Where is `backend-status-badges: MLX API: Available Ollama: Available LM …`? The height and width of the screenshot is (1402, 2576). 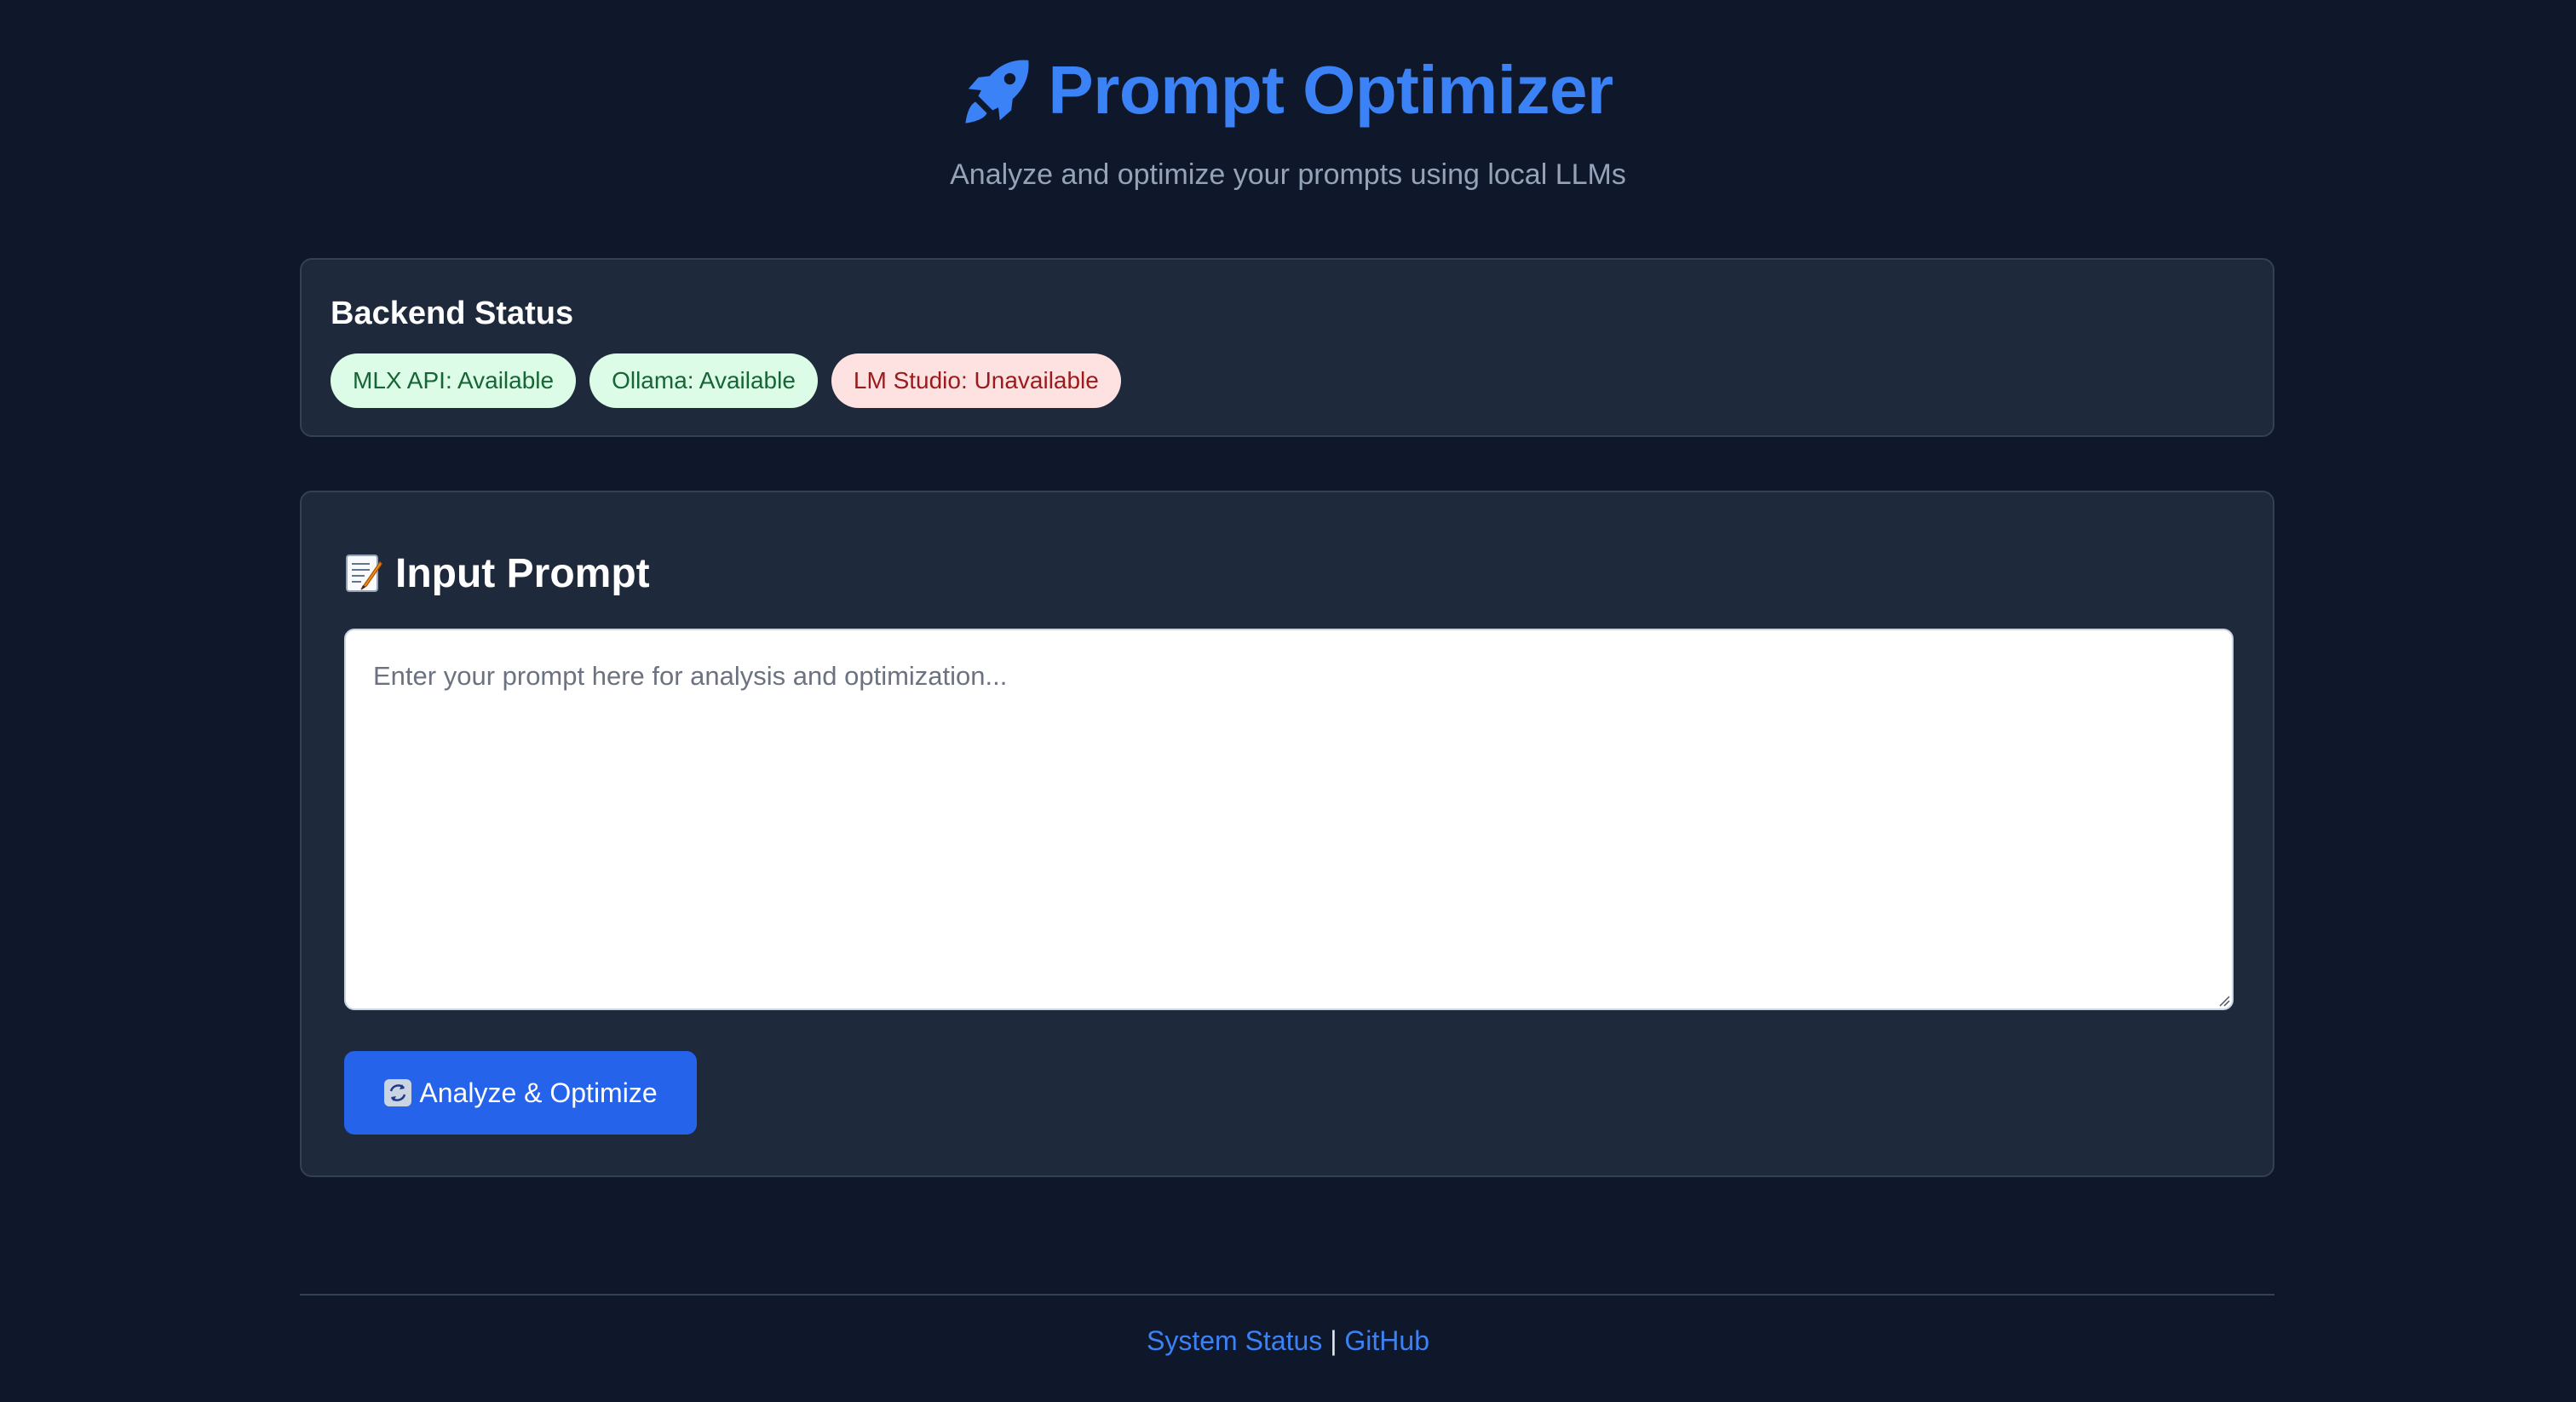
backend-status-badges: MLX API: Available Ollama: Available LM … is located at coordinates (726, 380).